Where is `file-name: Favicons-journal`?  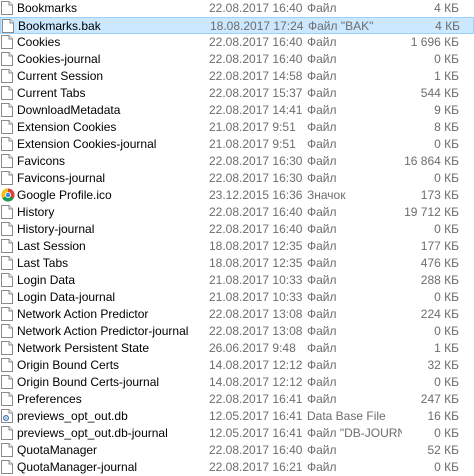
file-name: Favicons-journal is located at coordinates (61, 178).